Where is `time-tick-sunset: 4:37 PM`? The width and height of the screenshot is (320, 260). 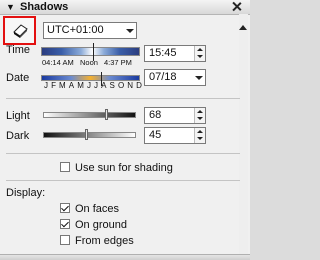
time-tick-sunset: 4:37 PM is located at coordinates (118, 62).